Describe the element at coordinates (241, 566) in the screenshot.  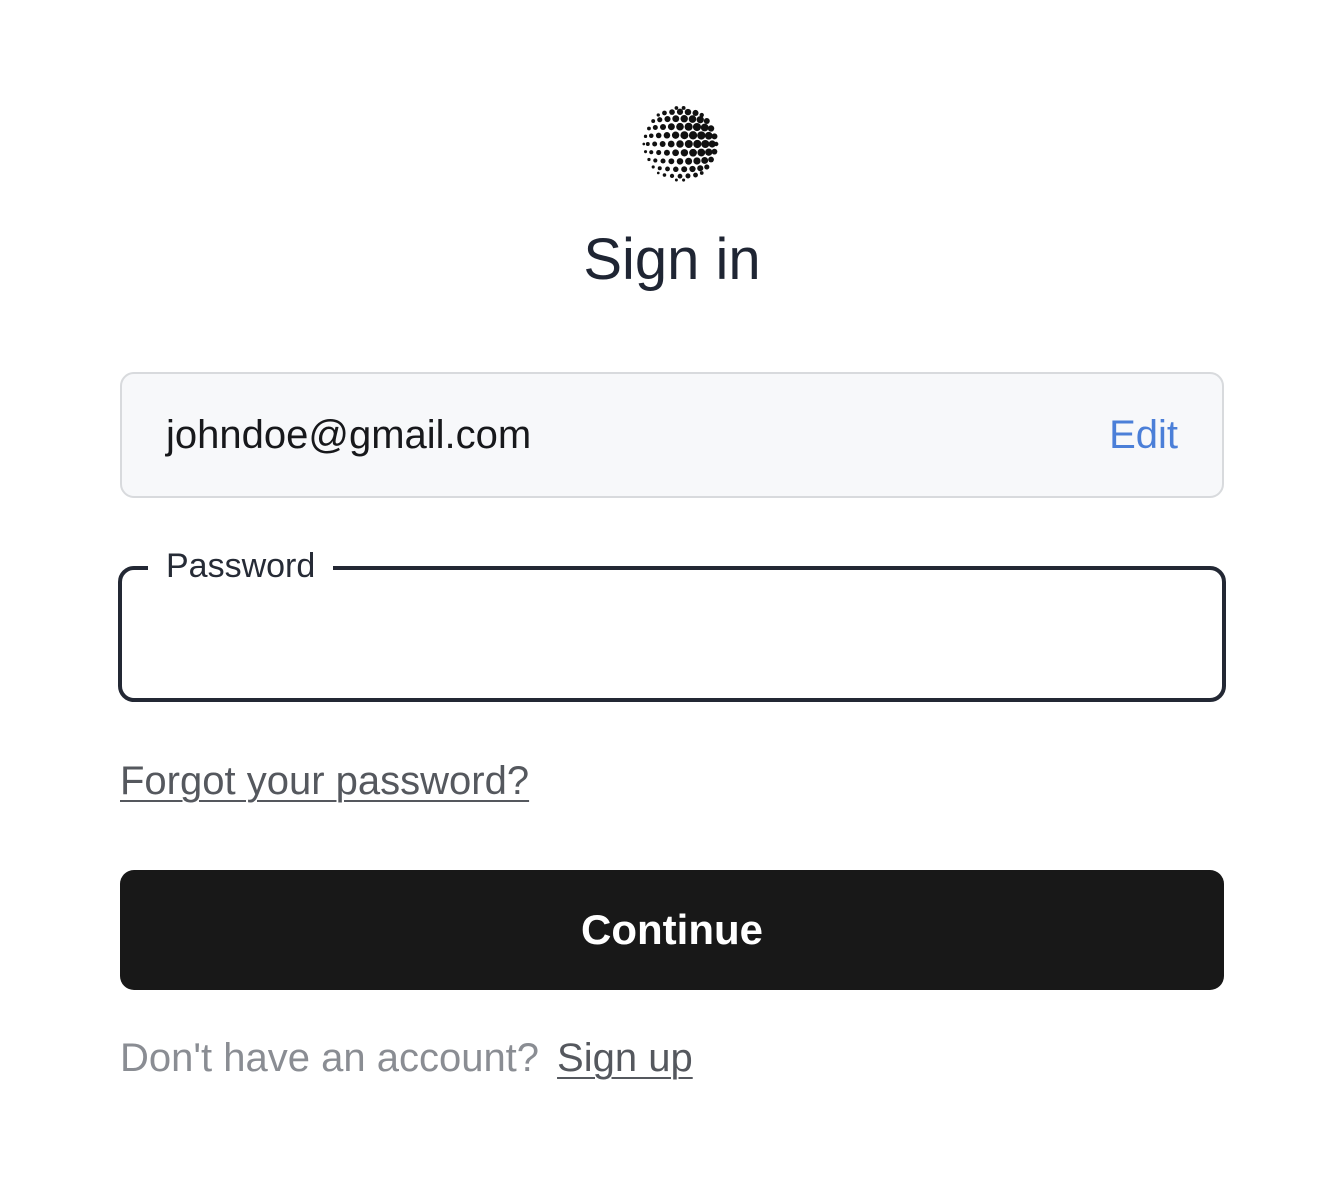
I see `password-label: Password` at that location.